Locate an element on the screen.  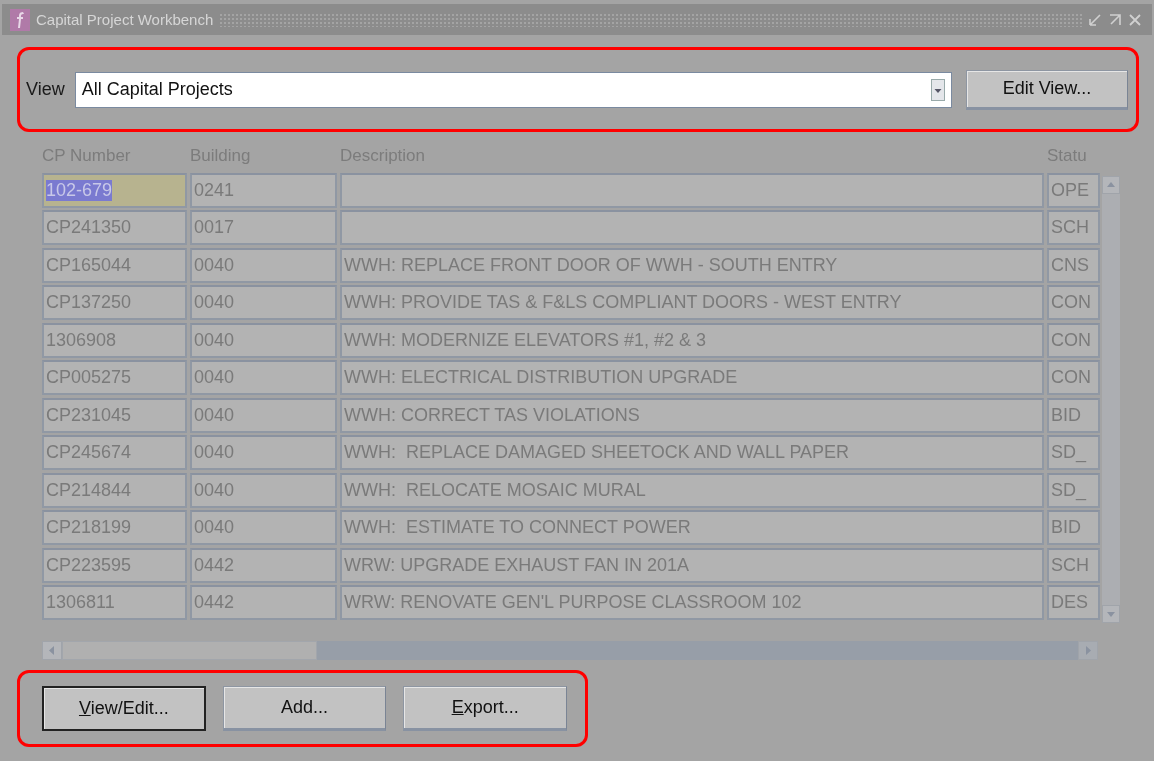
scroll-down-icon is located at coordinates (1111, 614).